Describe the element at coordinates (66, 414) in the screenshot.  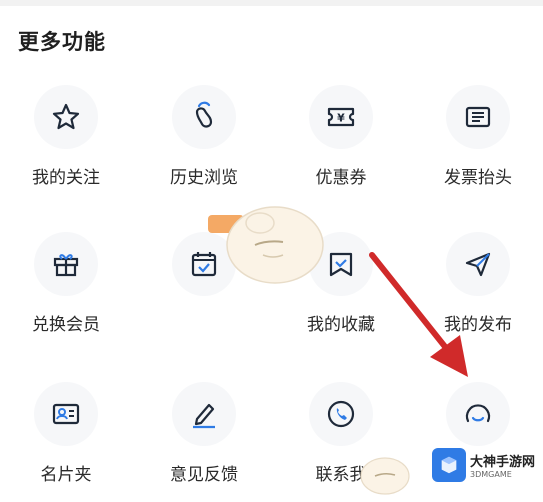
I see `id-card-icon` at that location.